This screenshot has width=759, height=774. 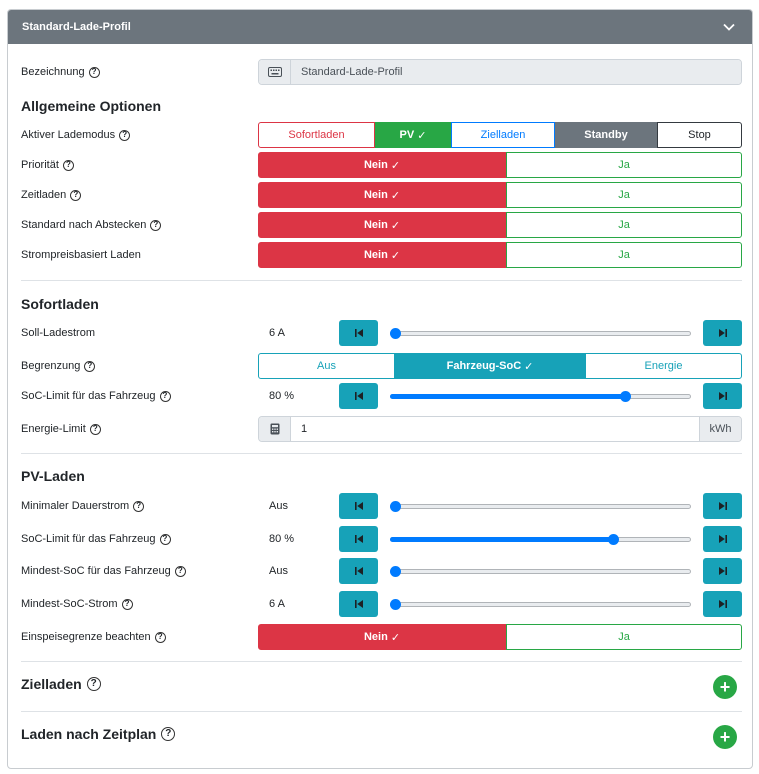 I want to click on soc-limit-slider: 80 %, so click(x=500, y=396).